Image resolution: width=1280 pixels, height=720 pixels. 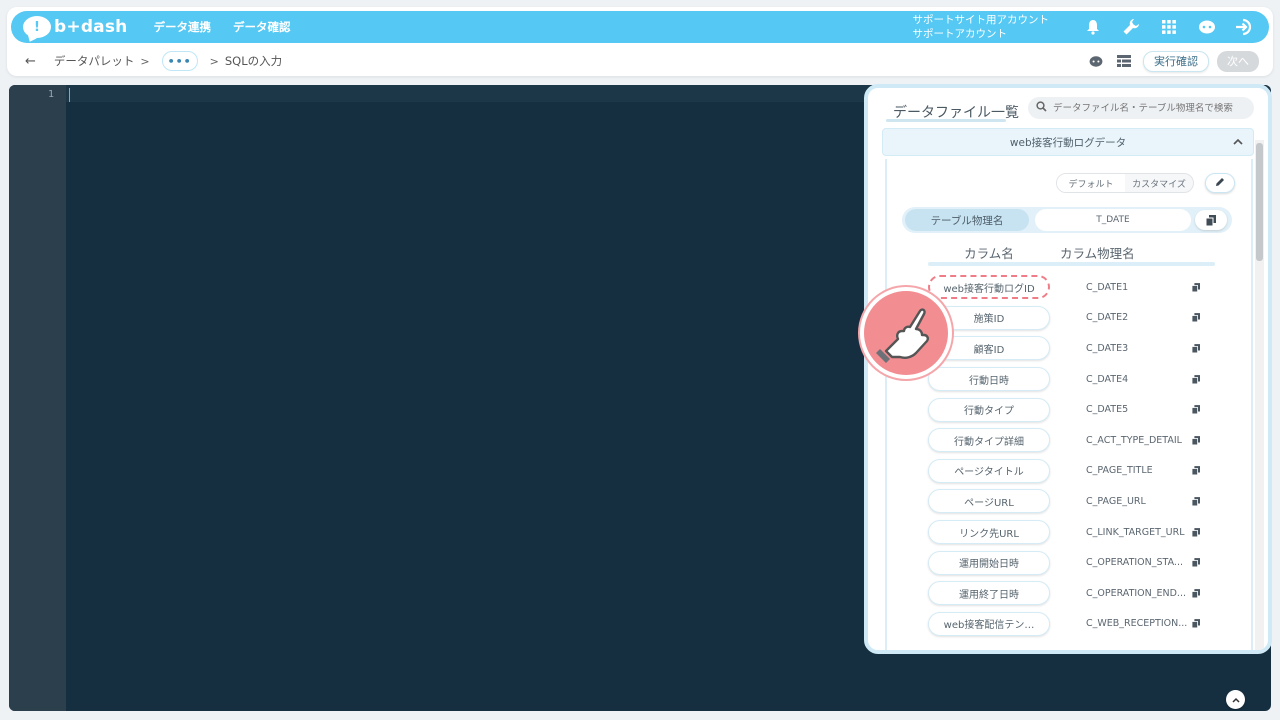 What do you see at coordinates (1078, 379) in the screenshot?
I see `column-row: 行動日時 C_DATE4` at bounding box center [1078, 379].